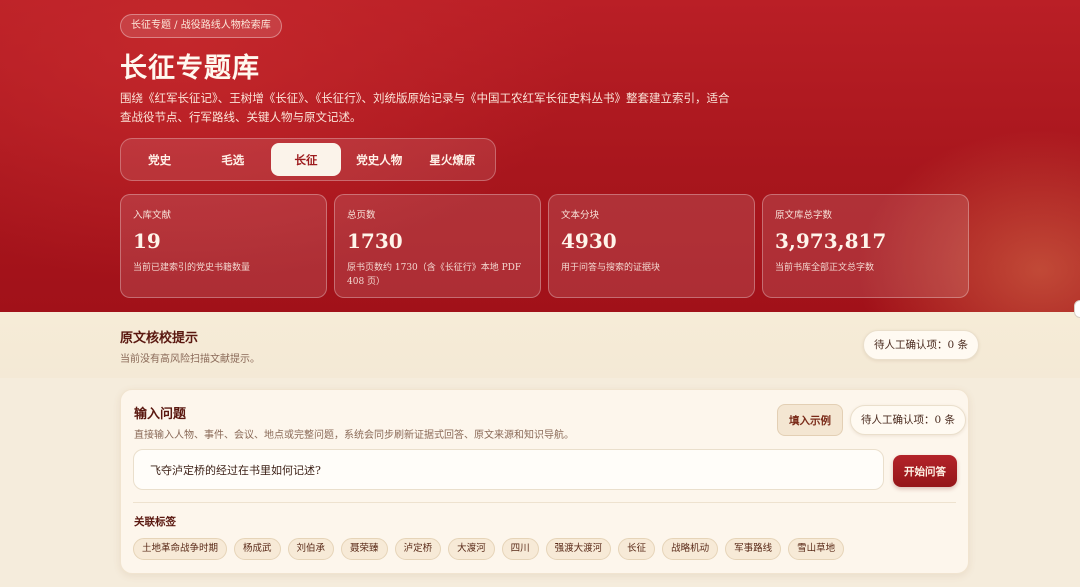 The image size is (1080, 587). I want to click on question-input, so click(508, 469).